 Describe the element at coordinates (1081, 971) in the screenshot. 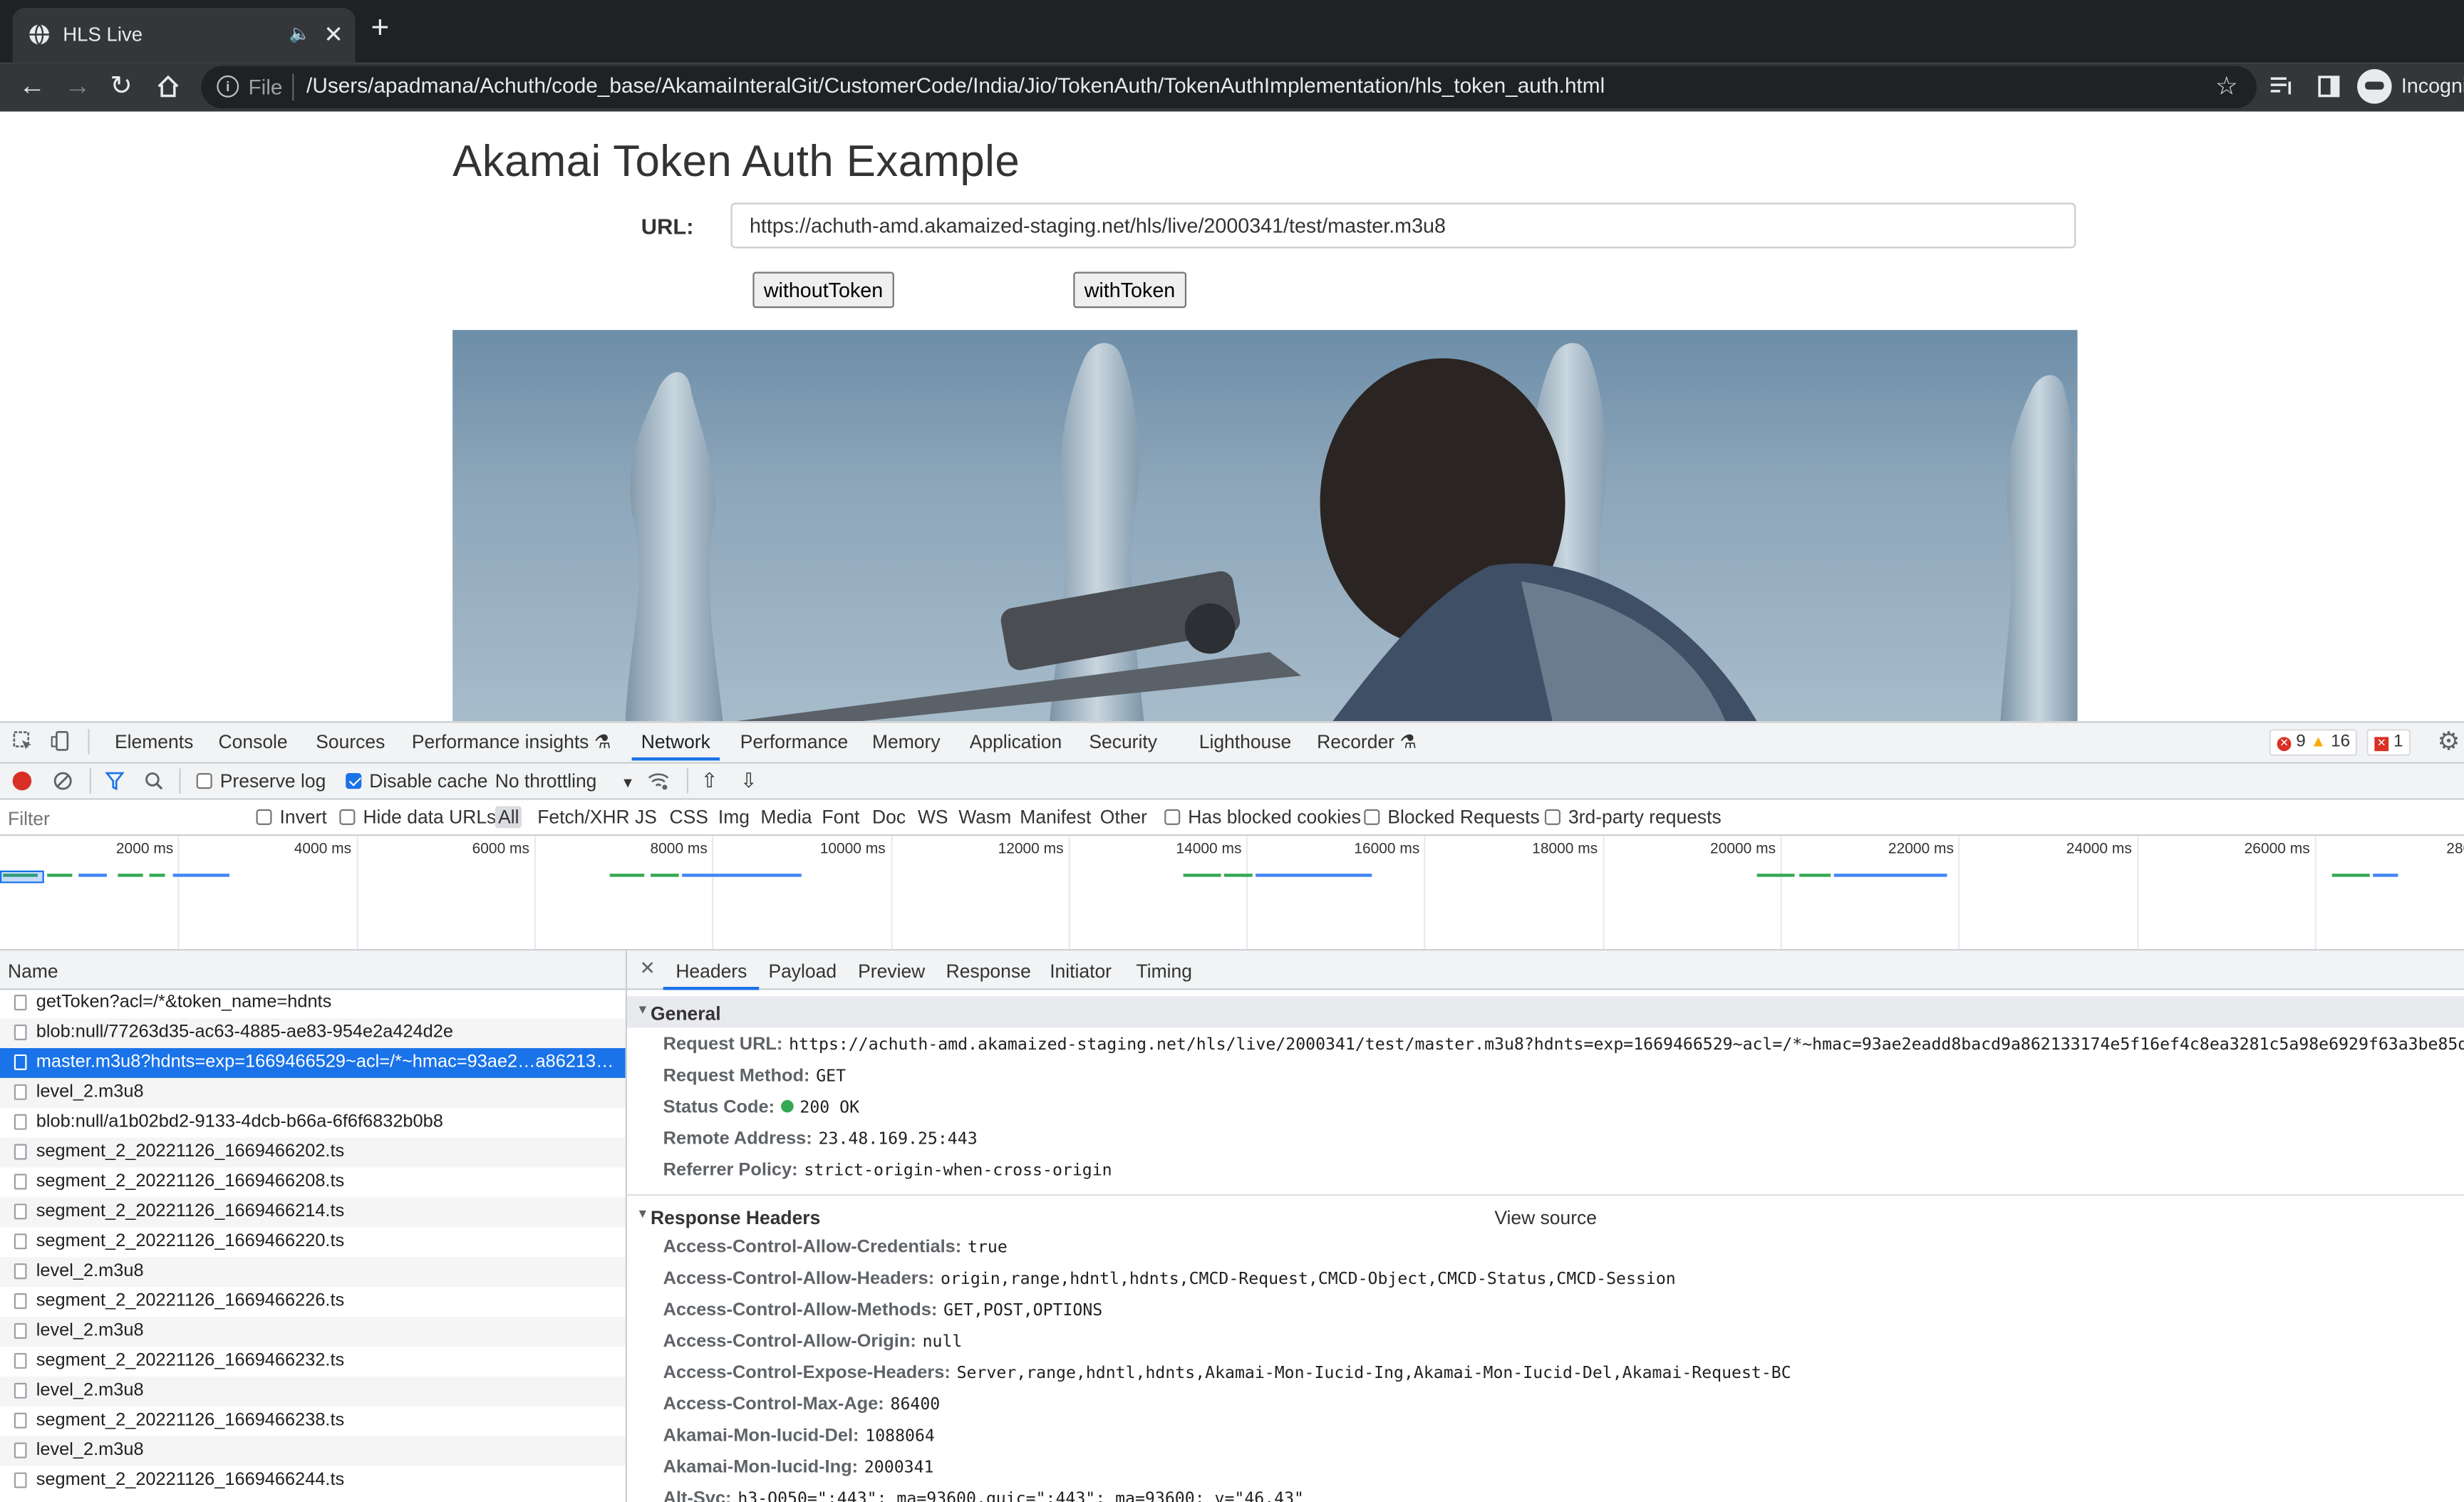

I see `detail-tab-initiator: Initiator` at that location.